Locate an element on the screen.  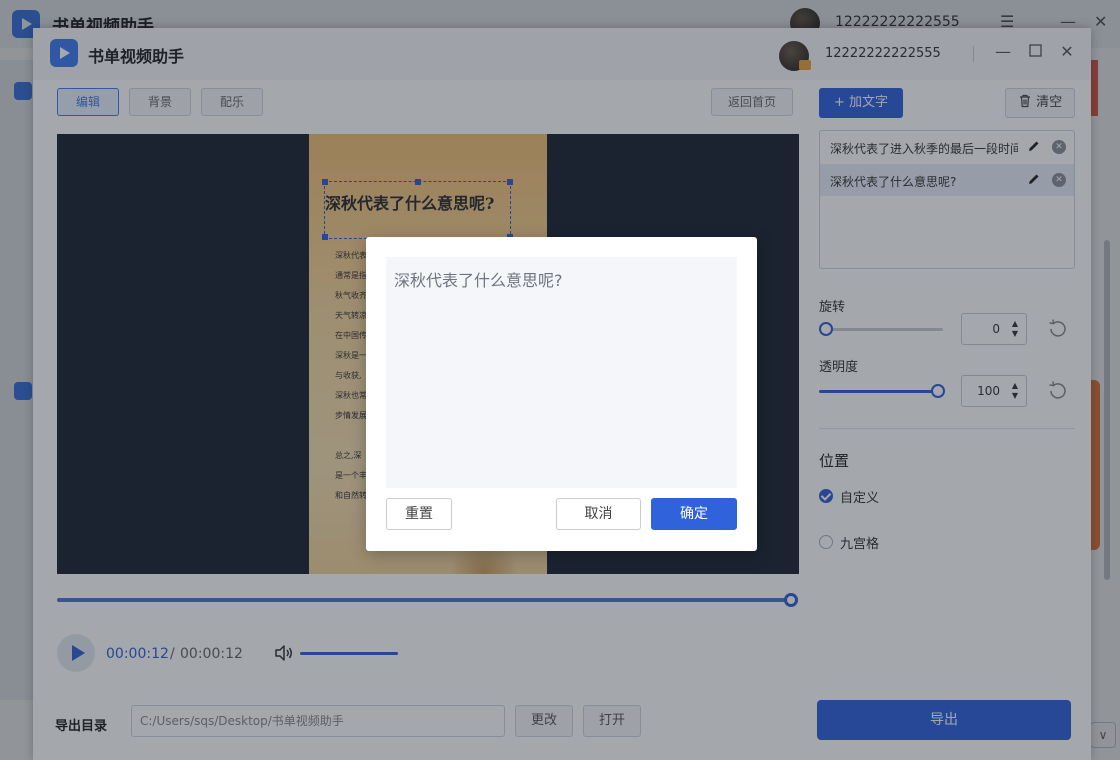
reset-button: 重置 is located at coordinates (419, 514).